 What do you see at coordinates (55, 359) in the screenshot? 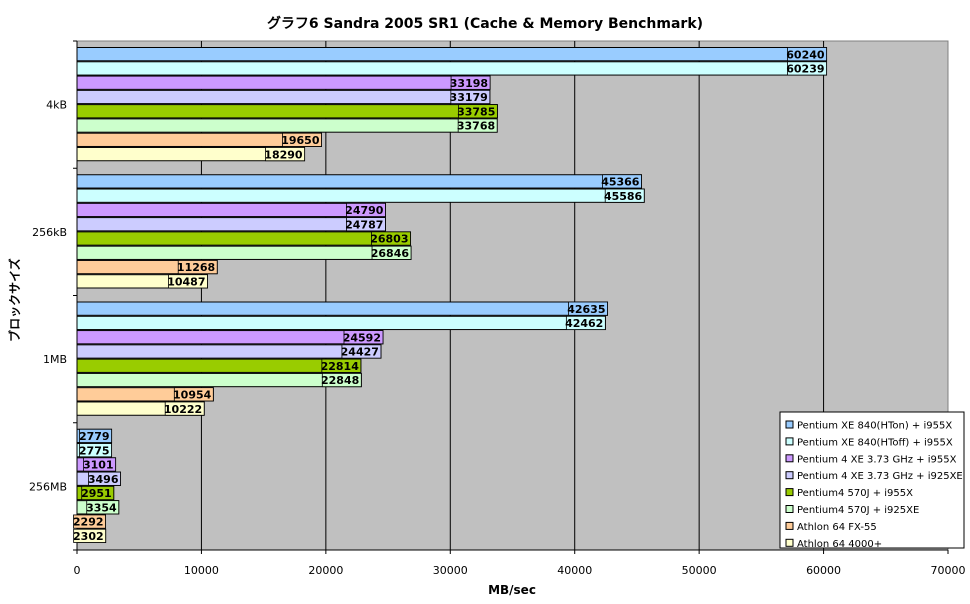
I see `y-category-label: 1MB` at bounding box center [55, 359].